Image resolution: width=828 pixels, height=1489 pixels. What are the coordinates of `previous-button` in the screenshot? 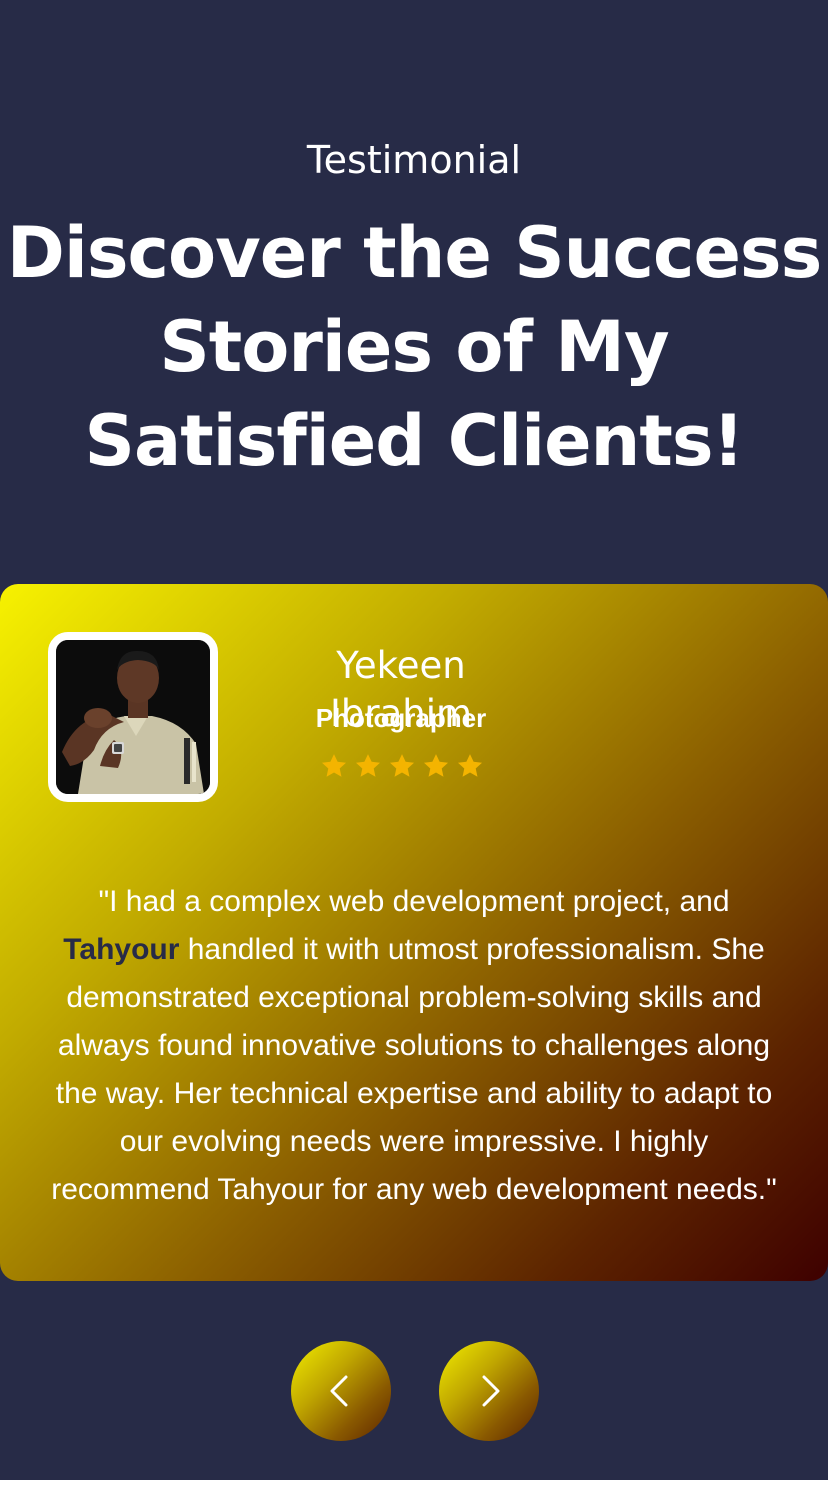 It's located at (341, 1391).